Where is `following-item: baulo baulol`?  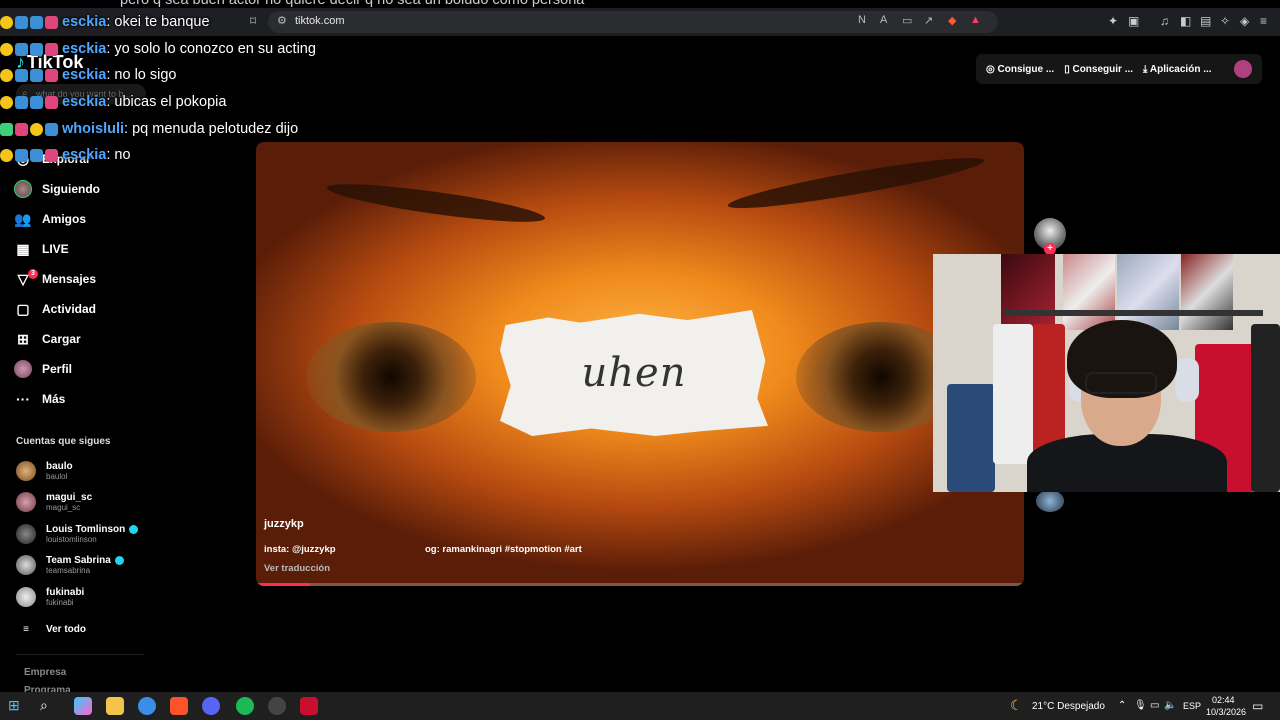
following-item: baulo baulol is located at coordinates (44, 471).